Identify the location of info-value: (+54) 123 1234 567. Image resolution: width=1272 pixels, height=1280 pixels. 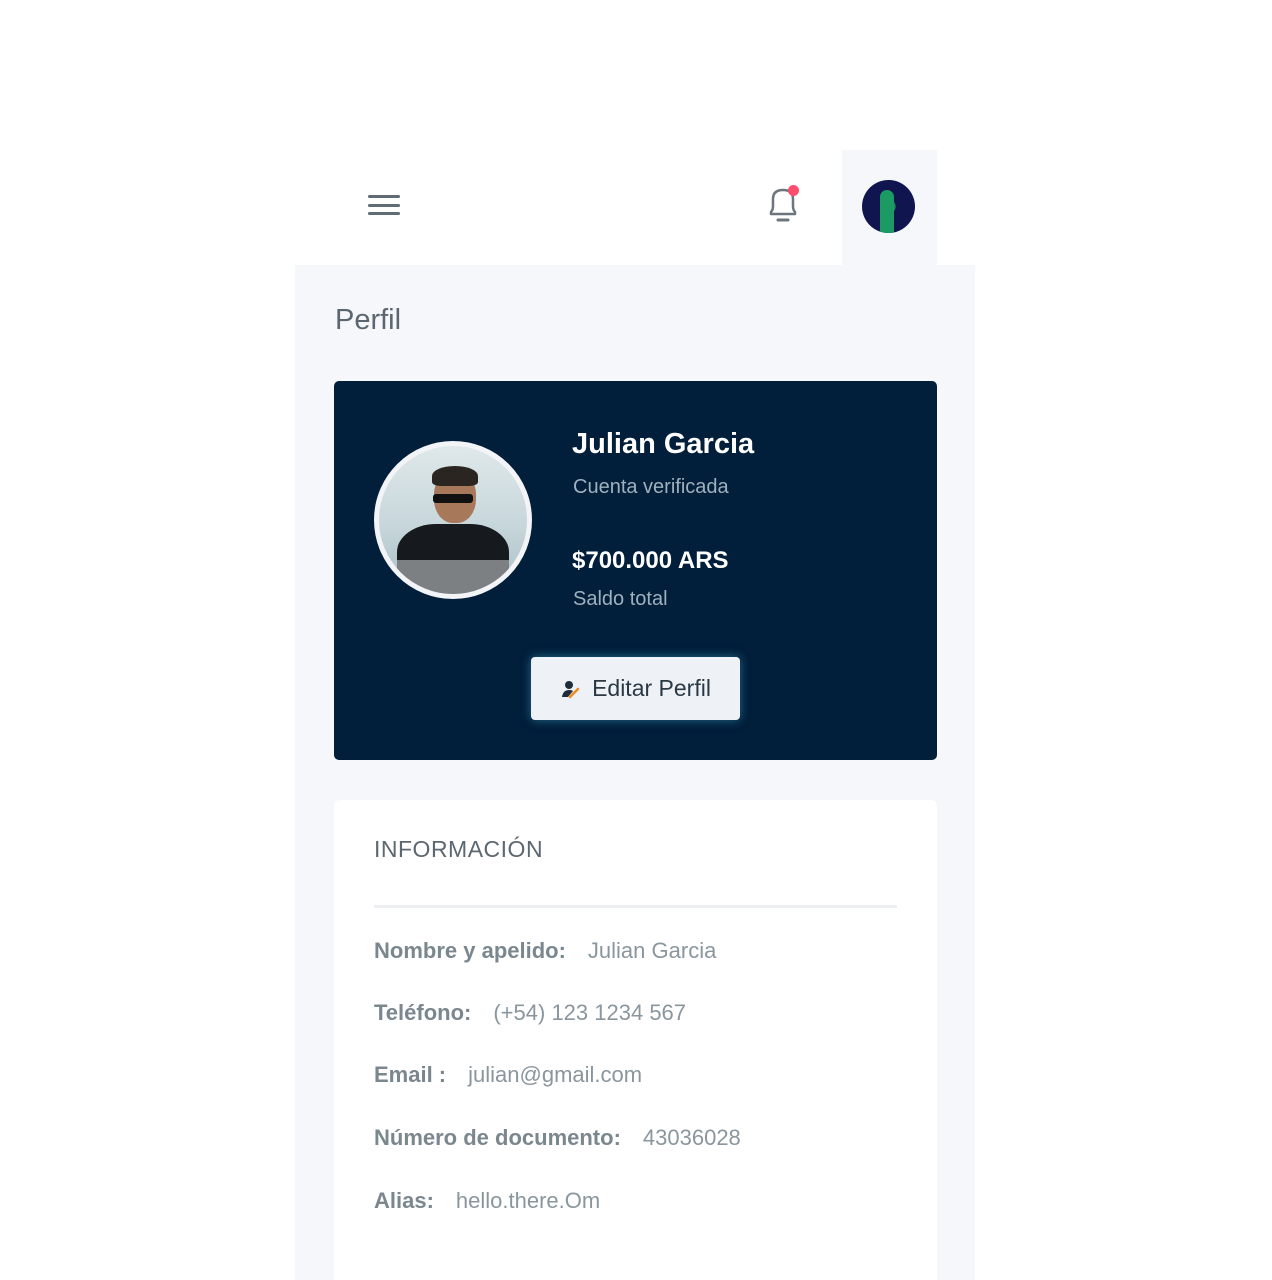
(590, 1012).